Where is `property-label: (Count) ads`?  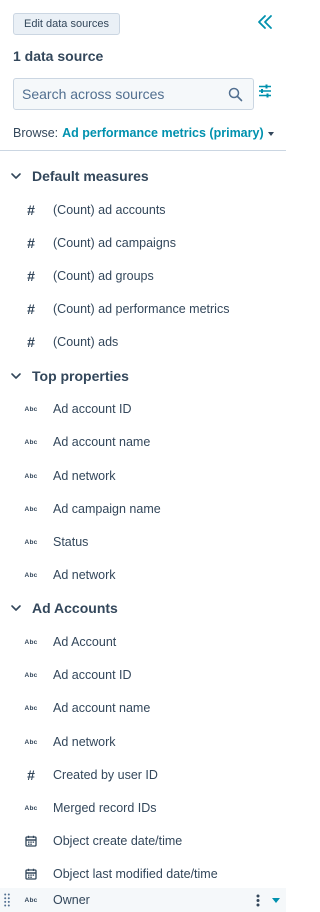 property-label: (Count) ads is located at coordinates (86, 342).